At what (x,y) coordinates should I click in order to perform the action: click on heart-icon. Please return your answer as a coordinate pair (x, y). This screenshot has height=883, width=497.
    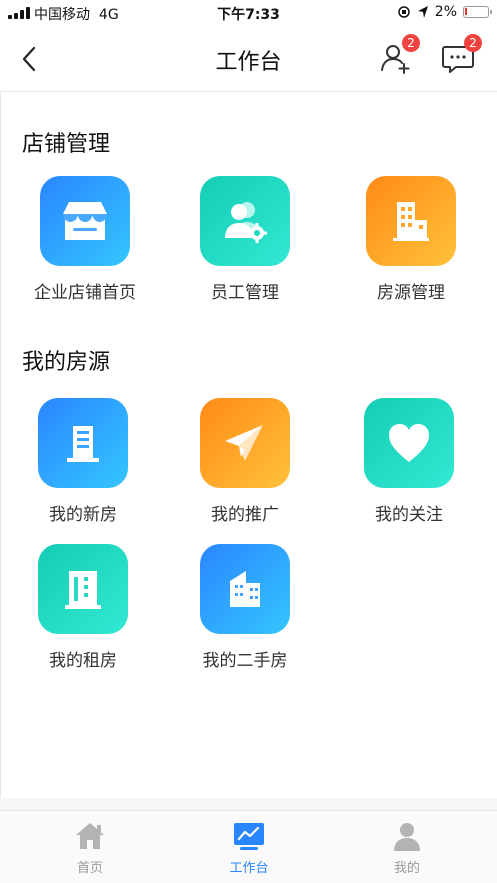
    Looking at the image, I should click on (409, 443).